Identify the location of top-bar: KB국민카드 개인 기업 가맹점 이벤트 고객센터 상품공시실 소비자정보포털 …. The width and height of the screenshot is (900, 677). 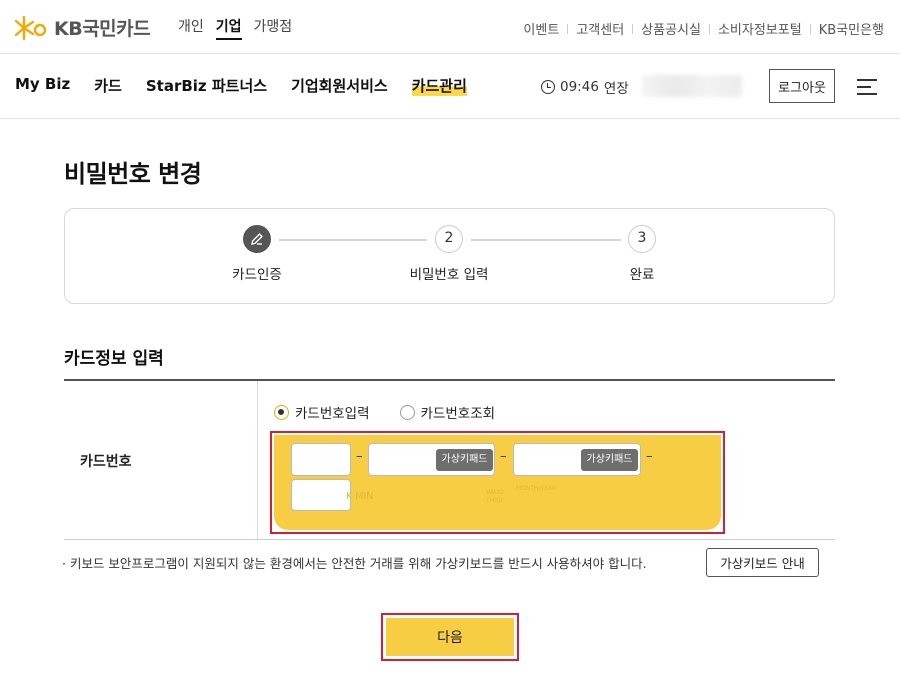
(450, 27).